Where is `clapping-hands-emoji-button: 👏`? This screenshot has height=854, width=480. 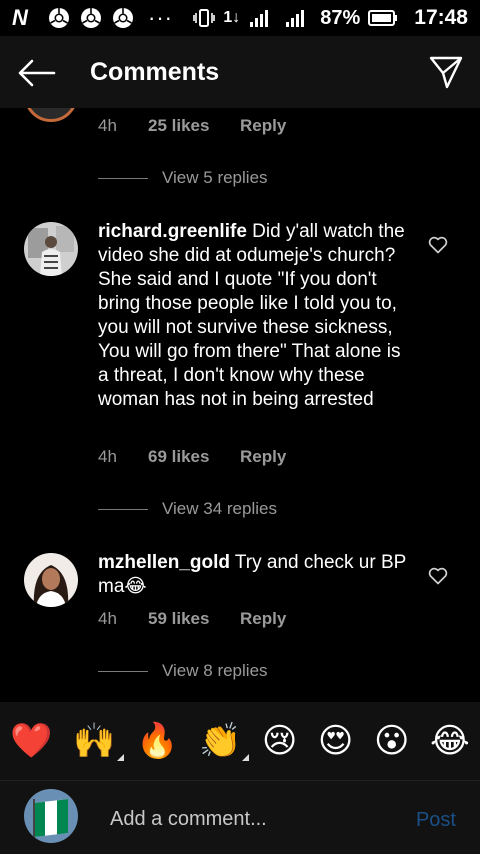
clapping-hands-emoji-button: 👏 is located at coordinates (224, 741).